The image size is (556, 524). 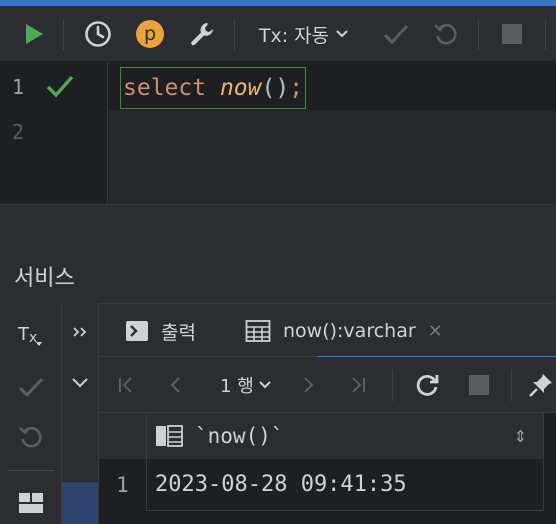 What do you see at coordinates (169, 436) in the screenshot?
I see `column-table-icon` at bounding box center [169, 436].